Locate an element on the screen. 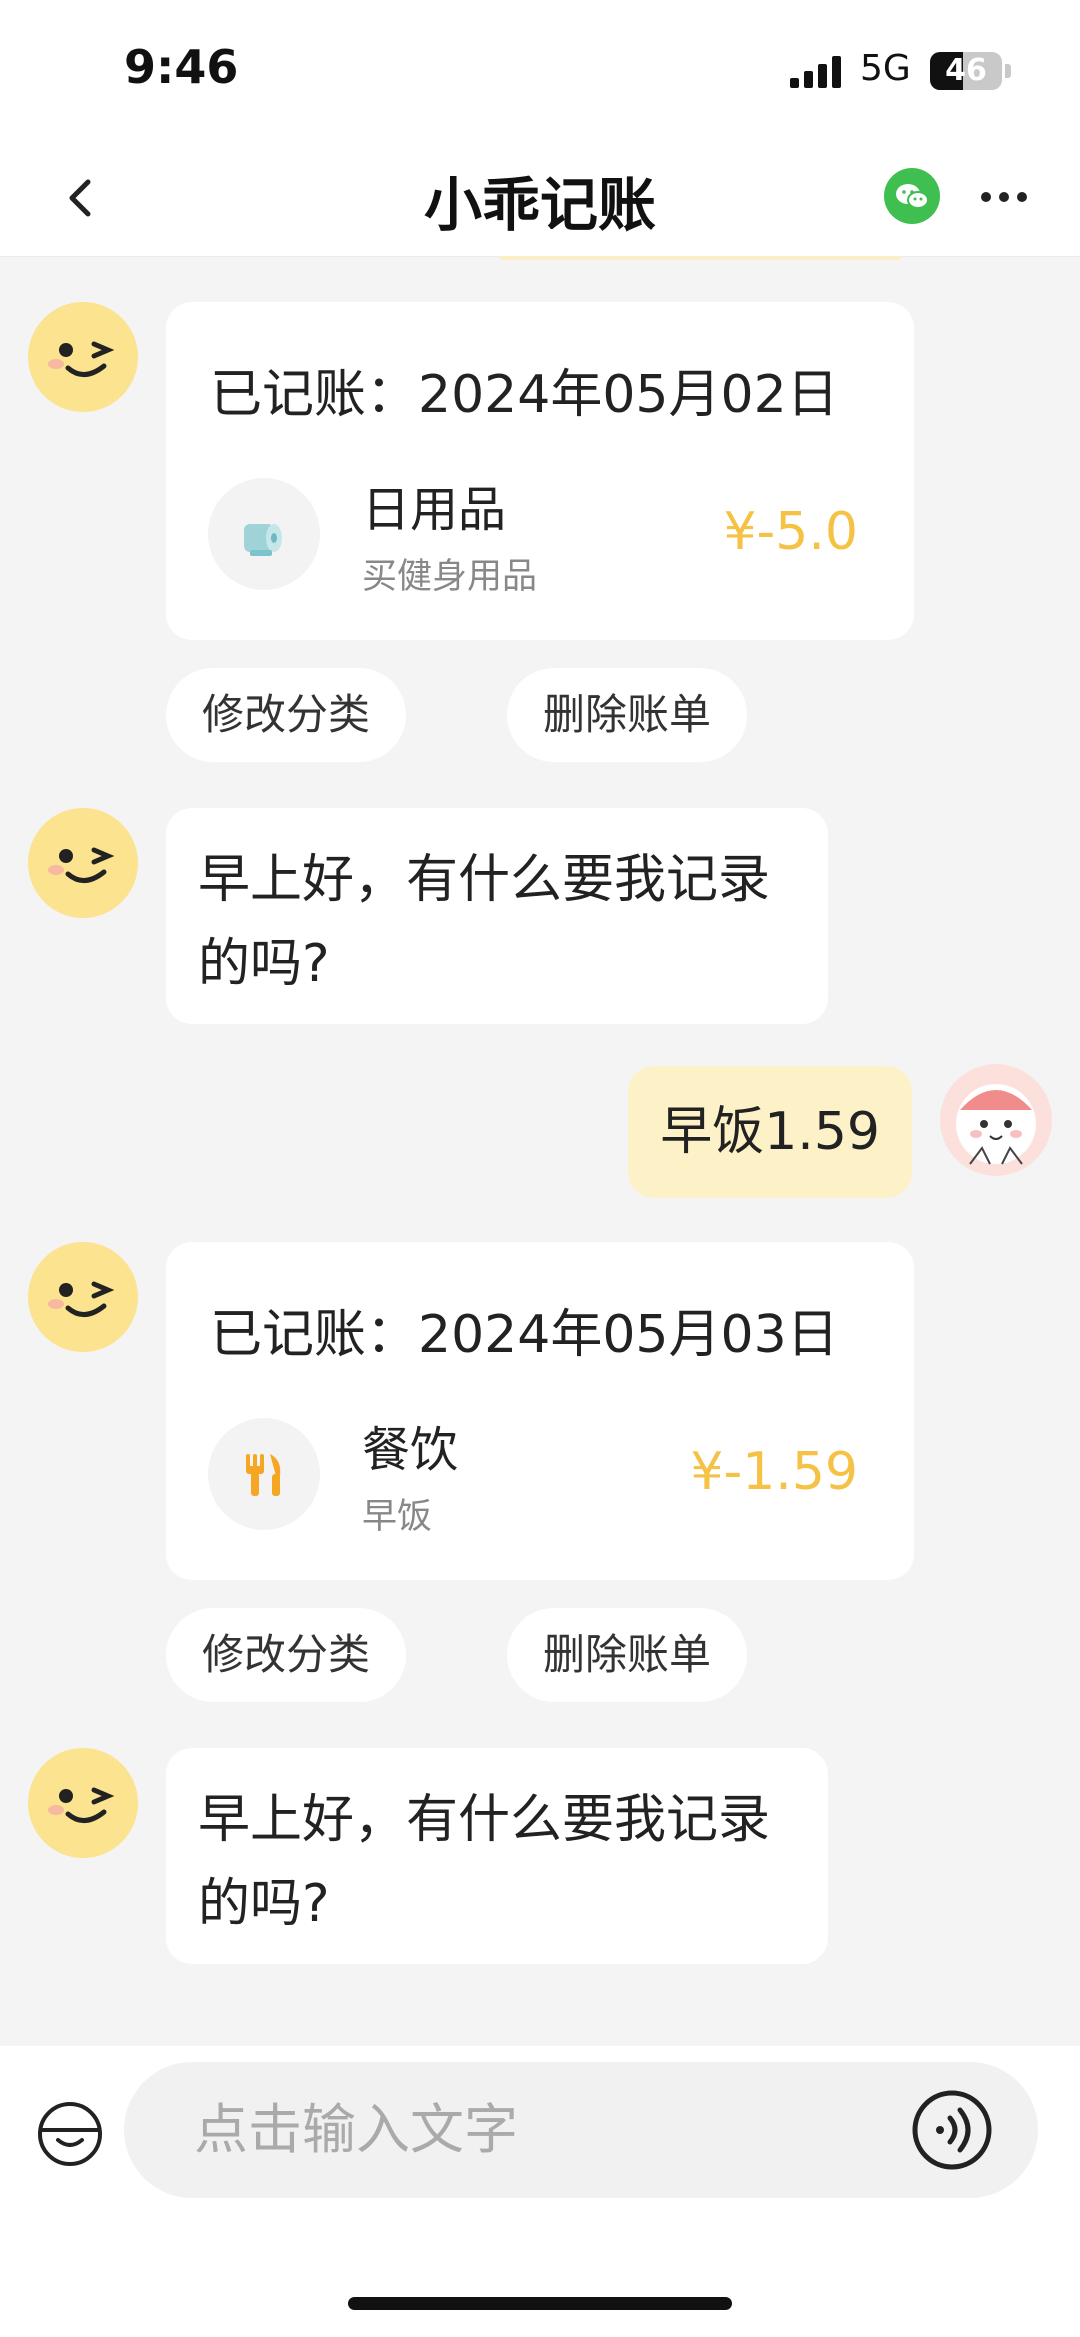 The height and width of the screenshot is (2337, 1080). scroll-edge is located at coordinates (700, 258).